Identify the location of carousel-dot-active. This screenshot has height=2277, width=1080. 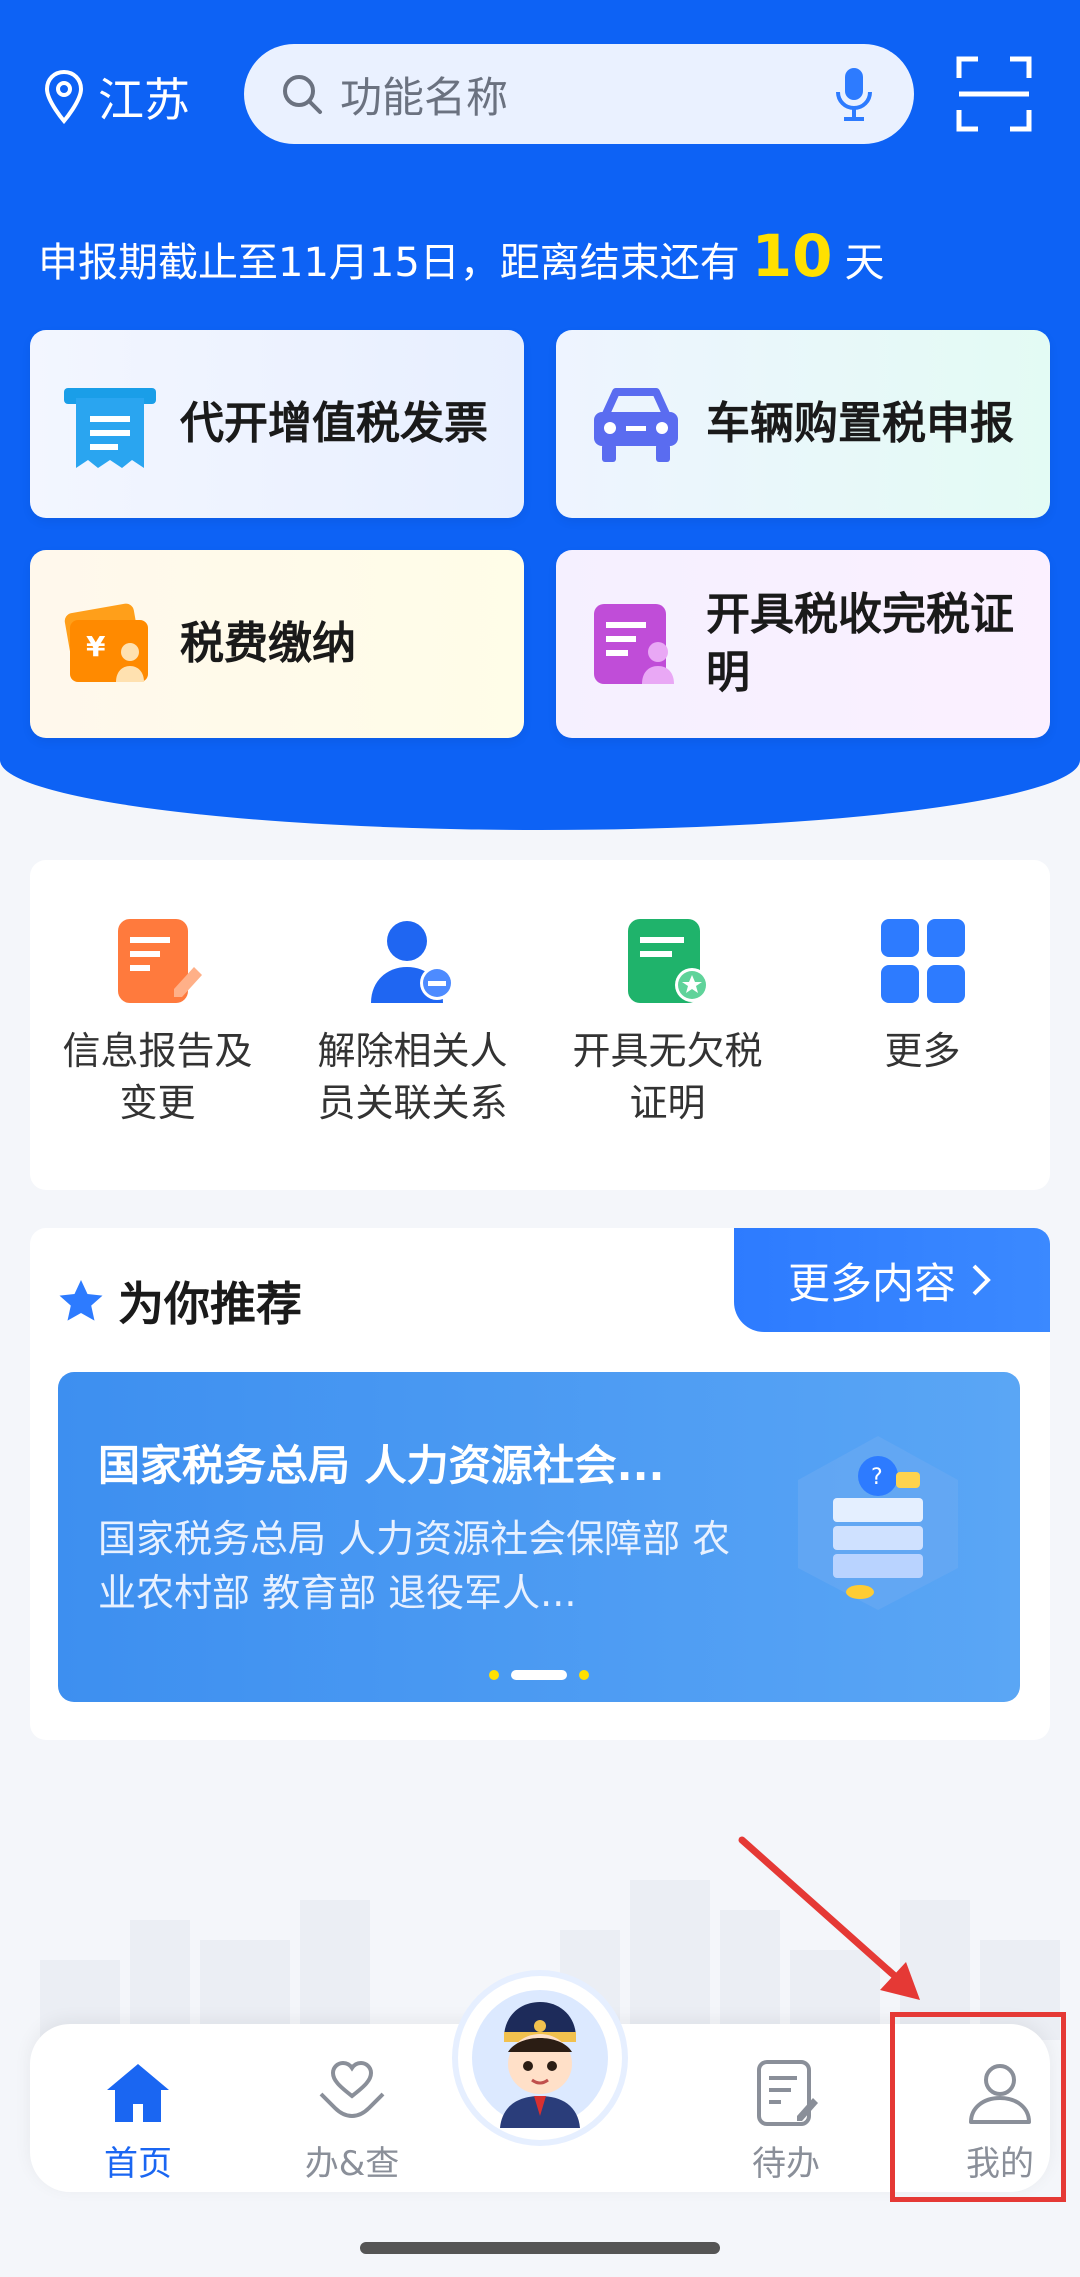
(539, 1675).